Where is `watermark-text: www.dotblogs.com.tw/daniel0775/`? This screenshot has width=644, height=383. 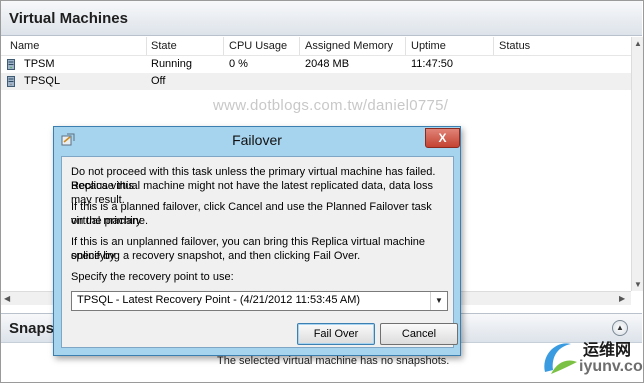 watermark-text: www.dotblogs.com.tw/daniel0775/ is located at coordinates (331, 105).